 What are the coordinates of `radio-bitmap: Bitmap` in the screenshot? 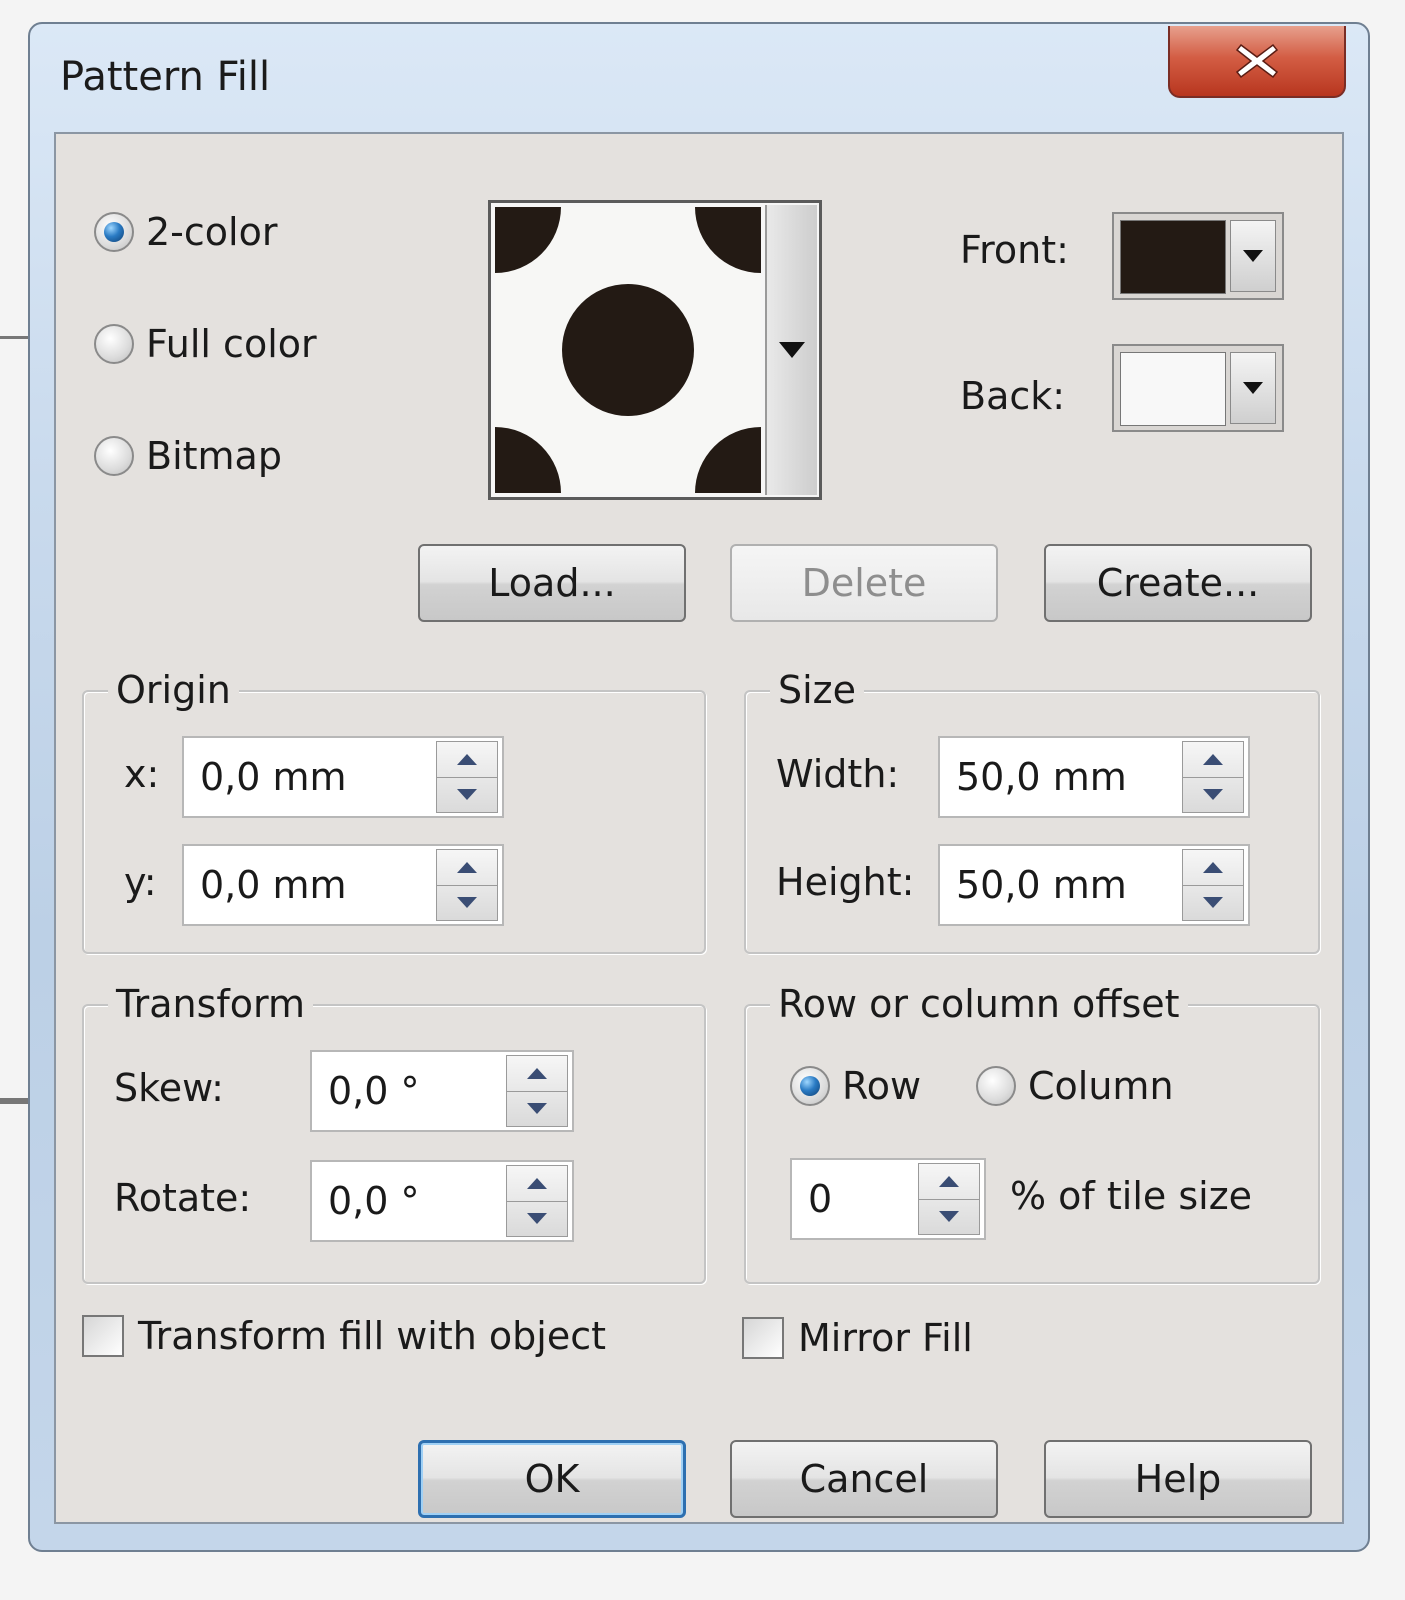 It's located at (188, 456).